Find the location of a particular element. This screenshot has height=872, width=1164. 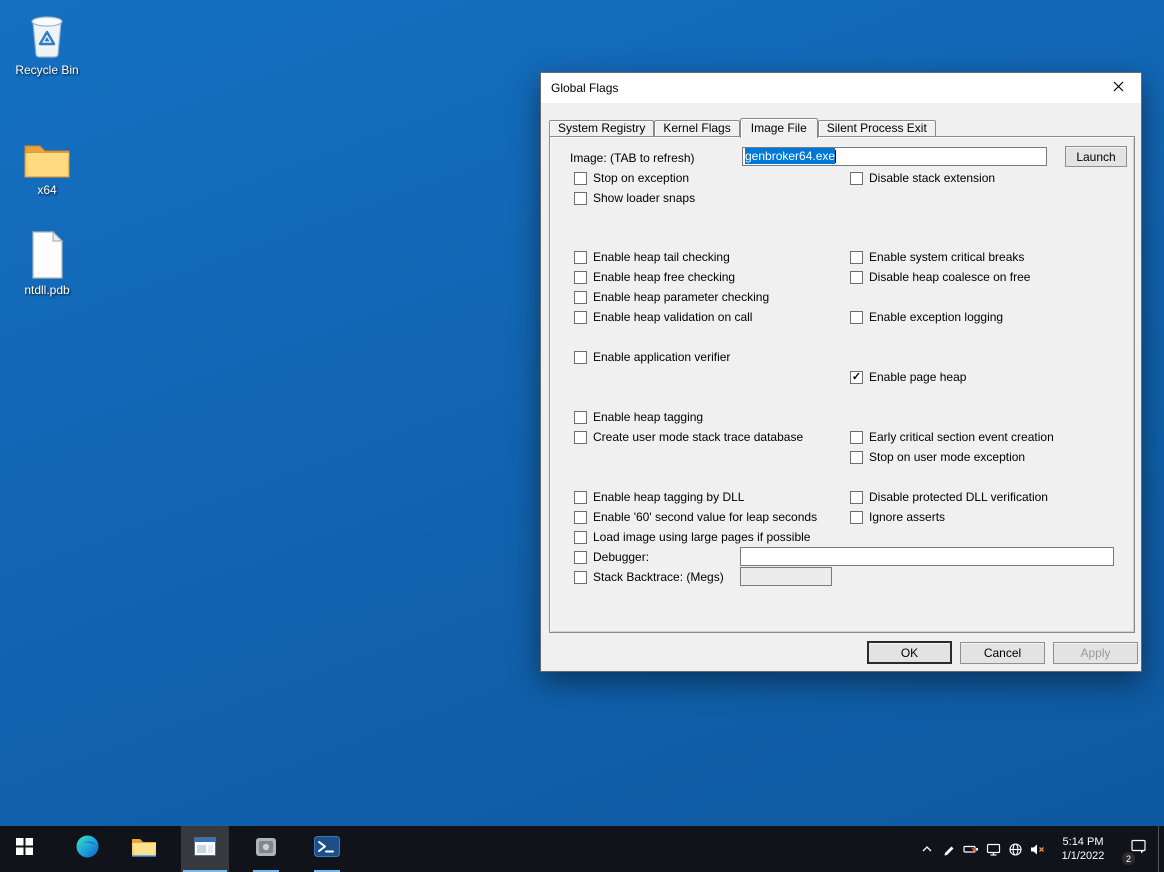

volume-icon is located at coordinates (1037, 849).